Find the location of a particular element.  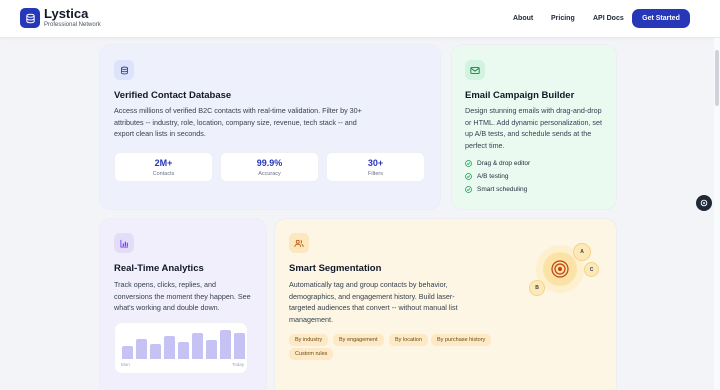

feature-ab-testing: A/B testing is located at coordinates (486, 176).